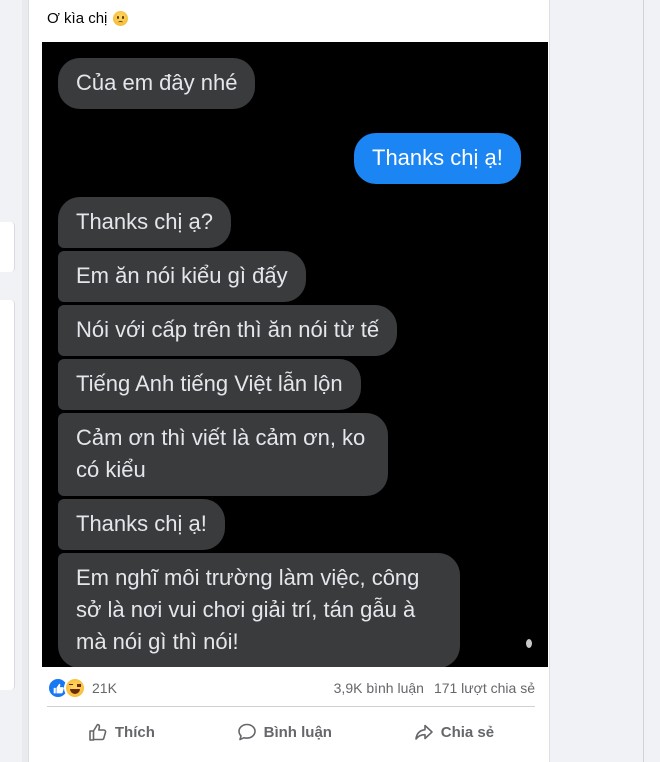  I want to click on like-label: Thích, so click(134, 732).